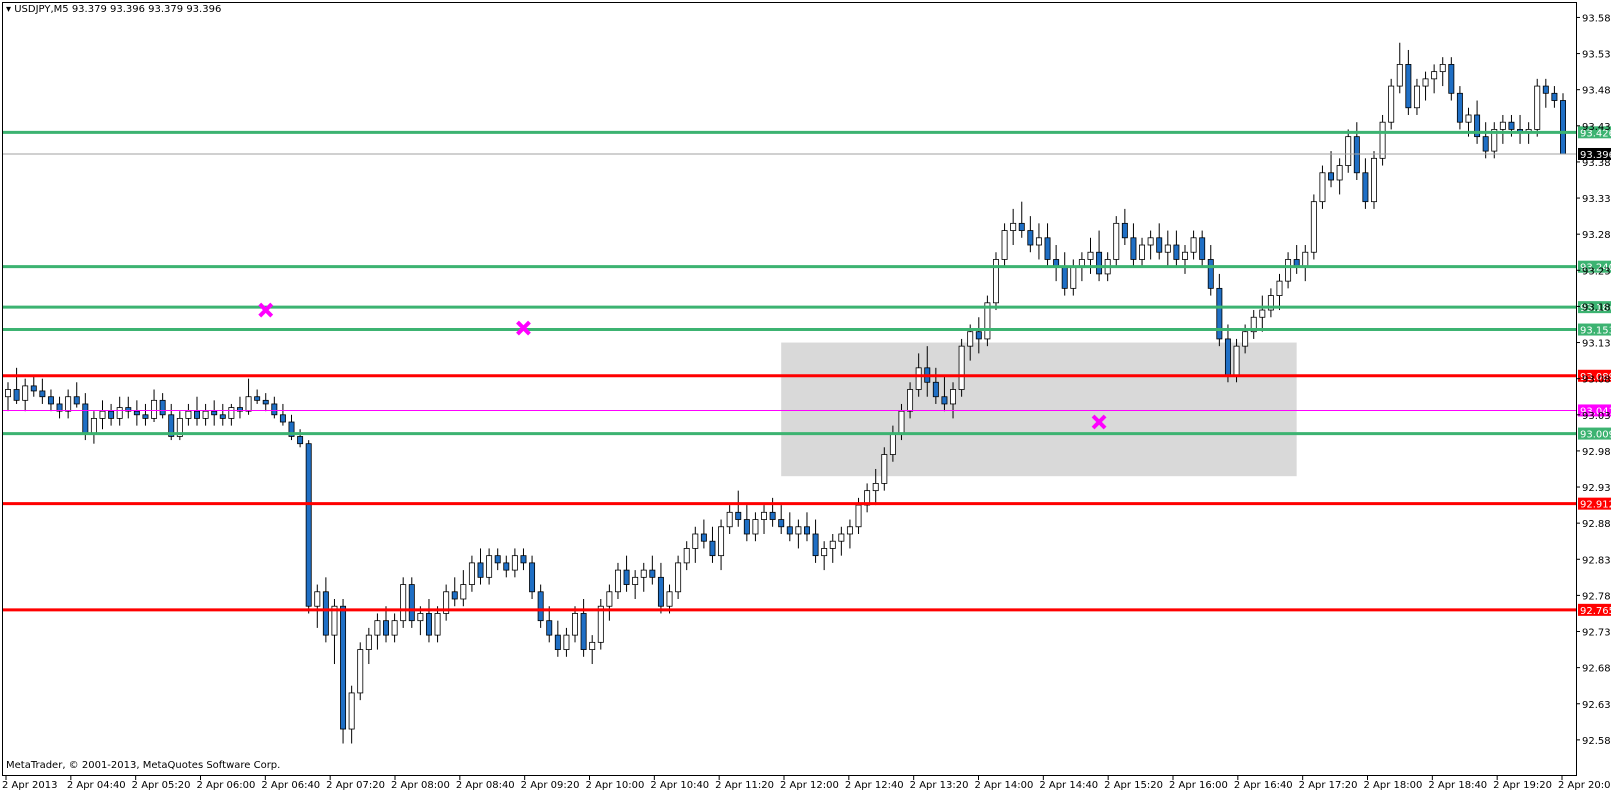 Image resolution: width=1611 pixels, height=796 pixels. What do you see at coordinates (1596, 669) in the screenshot?
I see `y-tick-label: 92.685` at bounding box center [1596, 669].